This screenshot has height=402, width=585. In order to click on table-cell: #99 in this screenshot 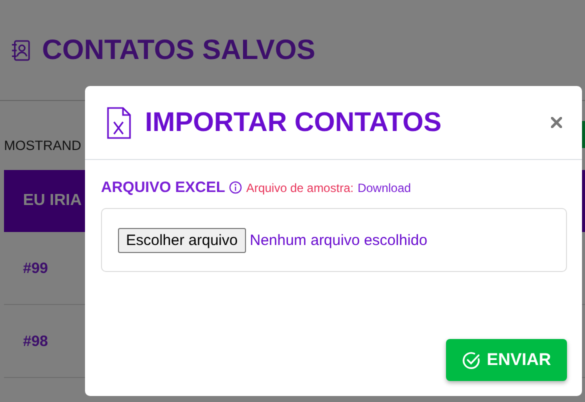, I will do `click(35, 268)`.